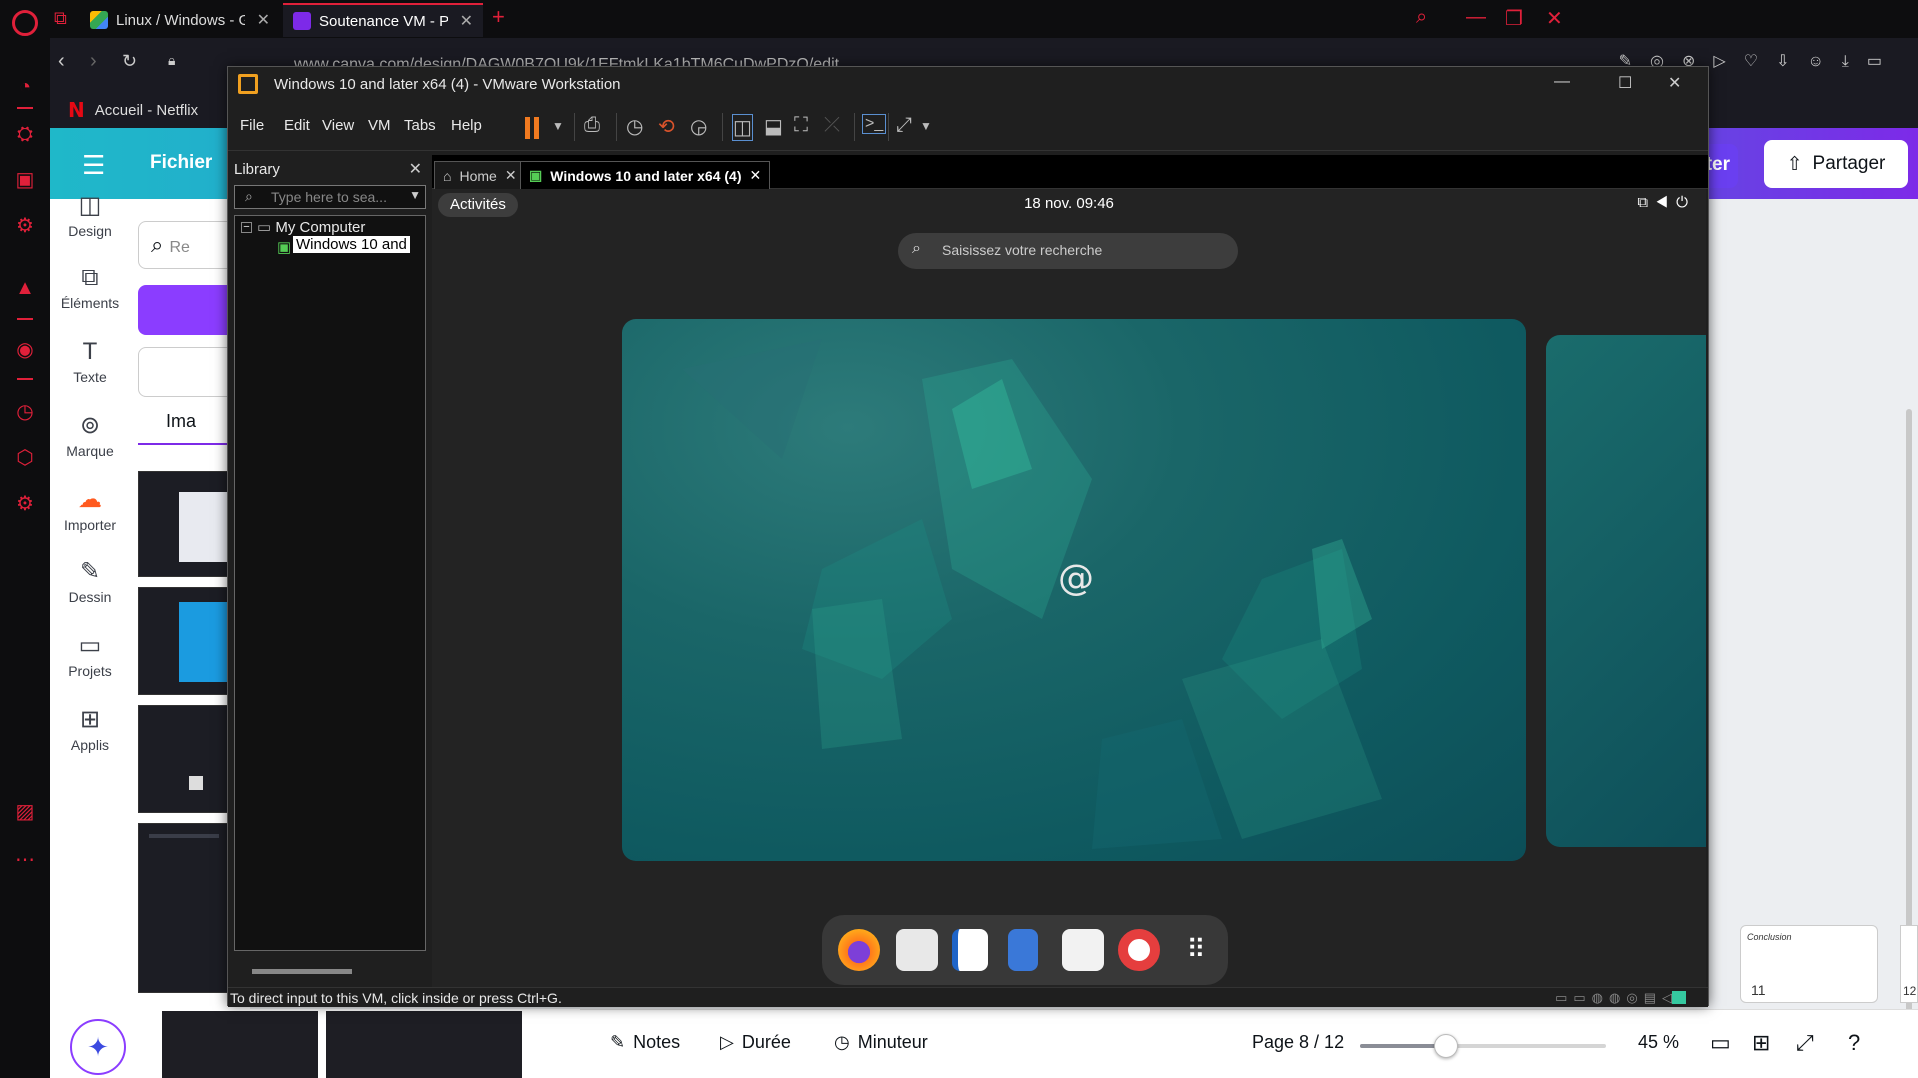 The image size is (1918, 1078). Describe the element at coordinates (1625, 83) in the screenshot. I see `maximize-icon: ☐` at that location.